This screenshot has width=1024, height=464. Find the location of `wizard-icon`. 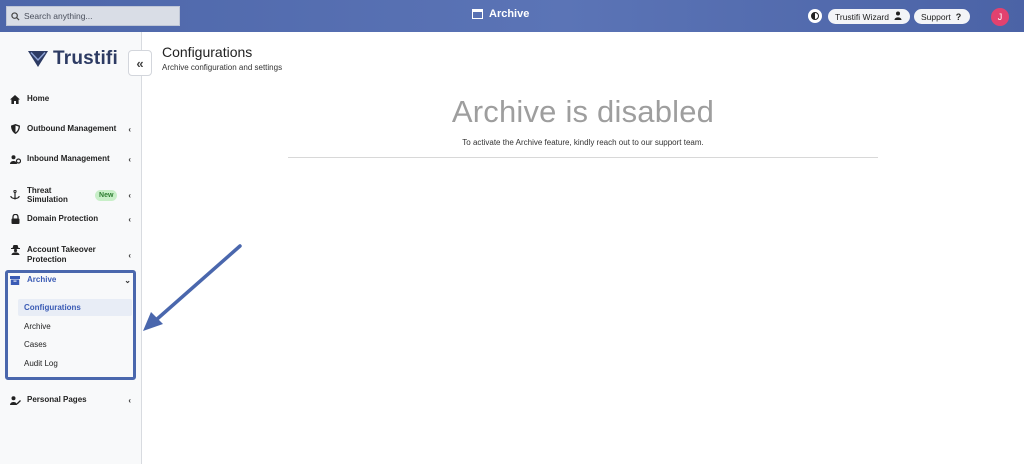

wizard-icon is located at coordinates (898, 16).